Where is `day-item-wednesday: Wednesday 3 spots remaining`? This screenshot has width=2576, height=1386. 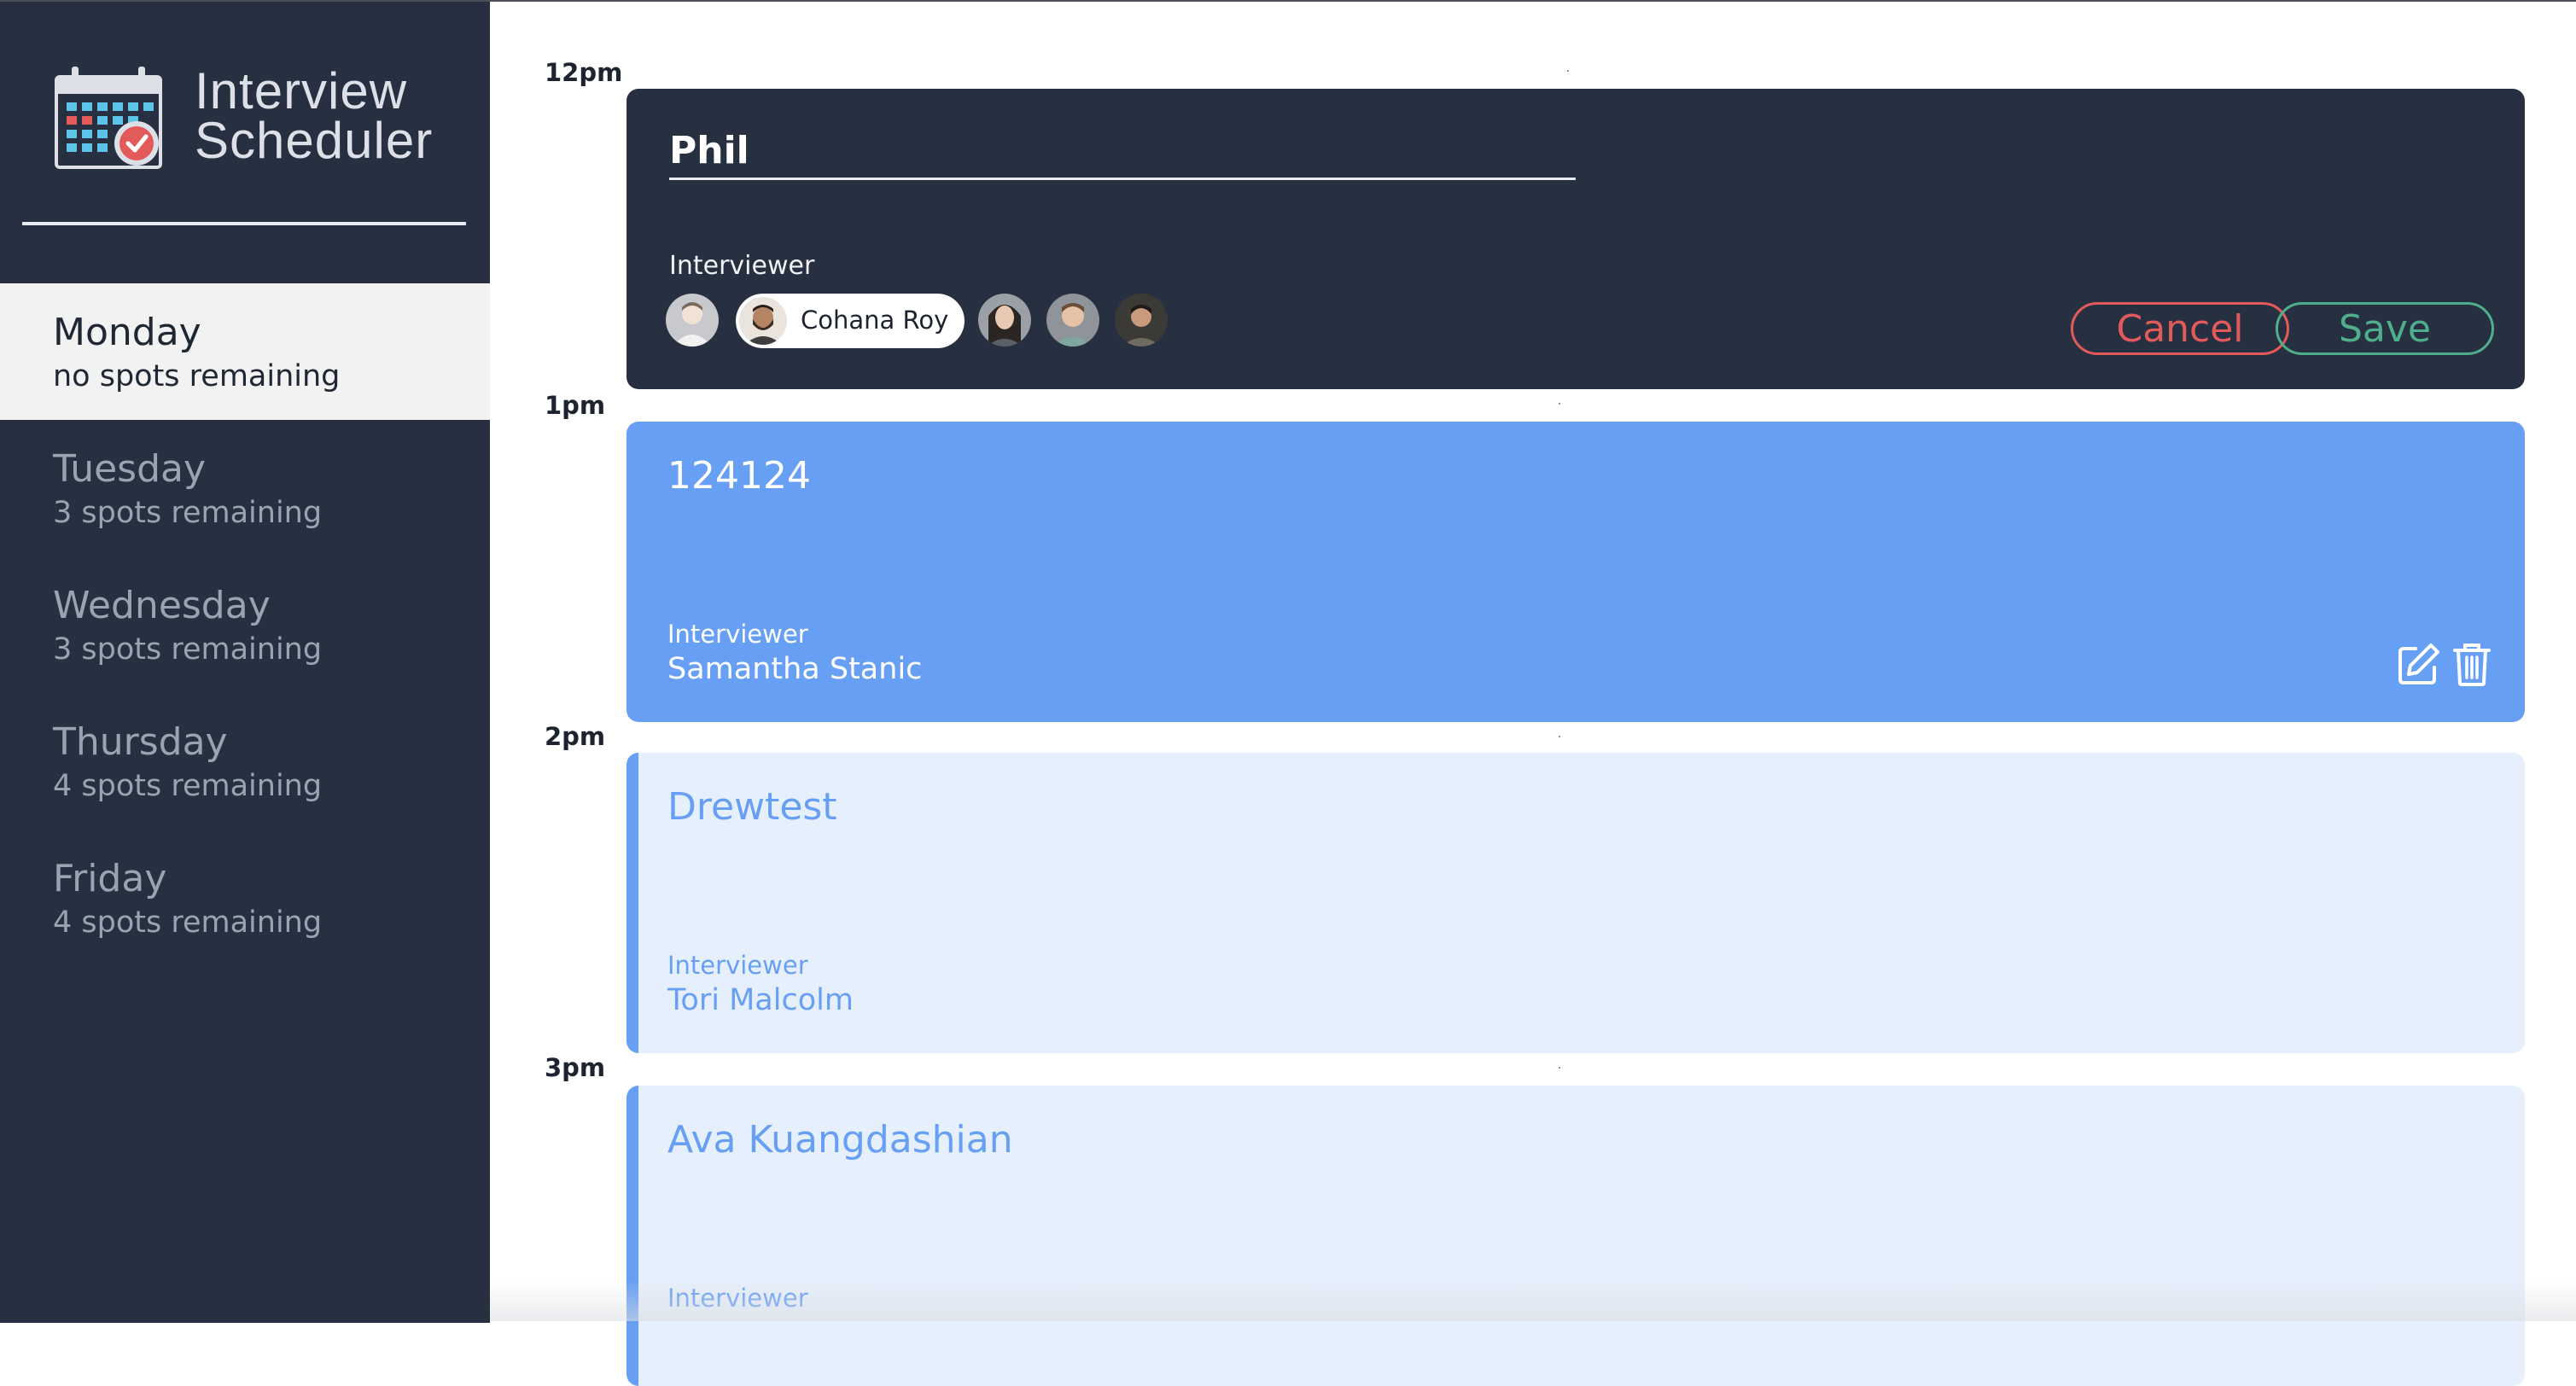
day-item-wednesday: Wednesday 3 spots remaining is located at coordinates (245, 624).